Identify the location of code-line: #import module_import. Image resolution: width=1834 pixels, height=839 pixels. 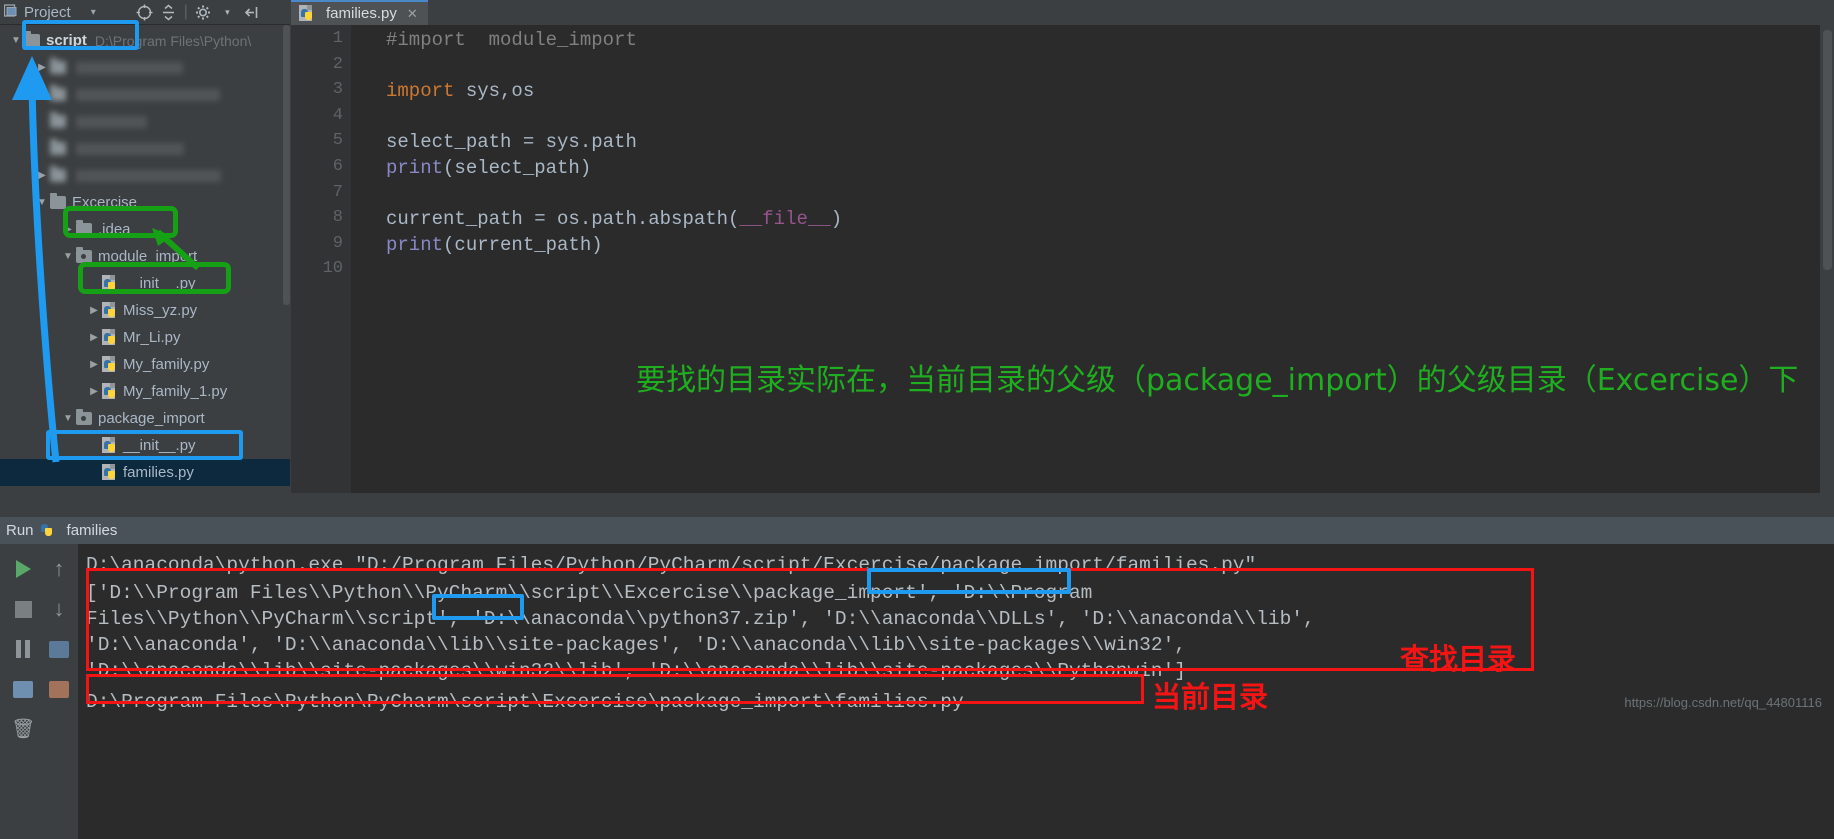
(511, 40).